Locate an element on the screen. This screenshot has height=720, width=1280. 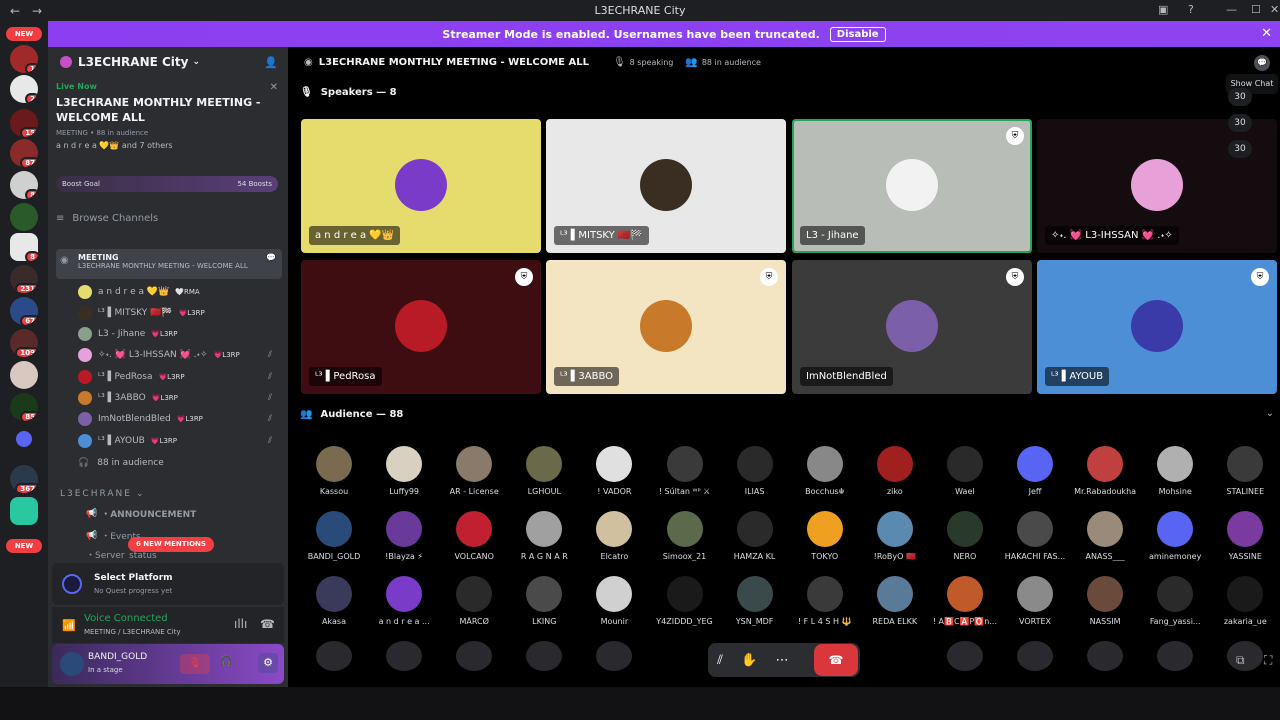
audience-member: ! Súltan ᵂᴾ ⚔ is located at coordinates (685, 471).